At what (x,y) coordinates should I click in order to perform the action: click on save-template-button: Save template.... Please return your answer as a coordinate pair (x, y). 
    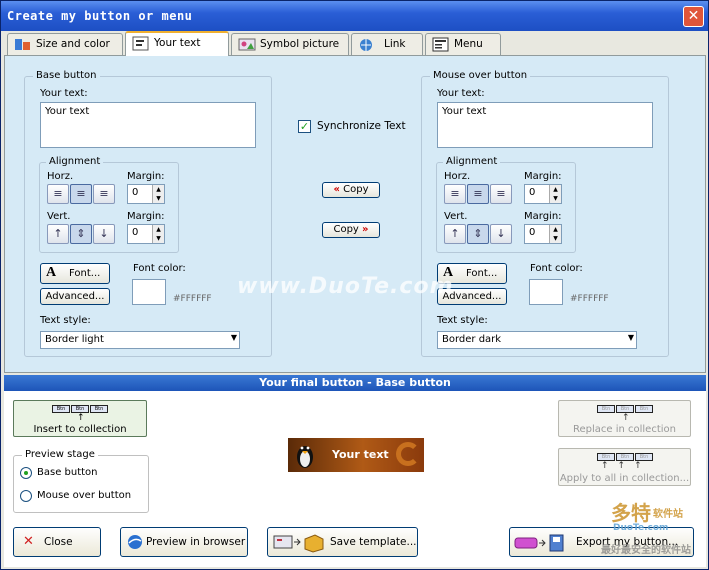
    Looking at the image, I should click on (342, 542).